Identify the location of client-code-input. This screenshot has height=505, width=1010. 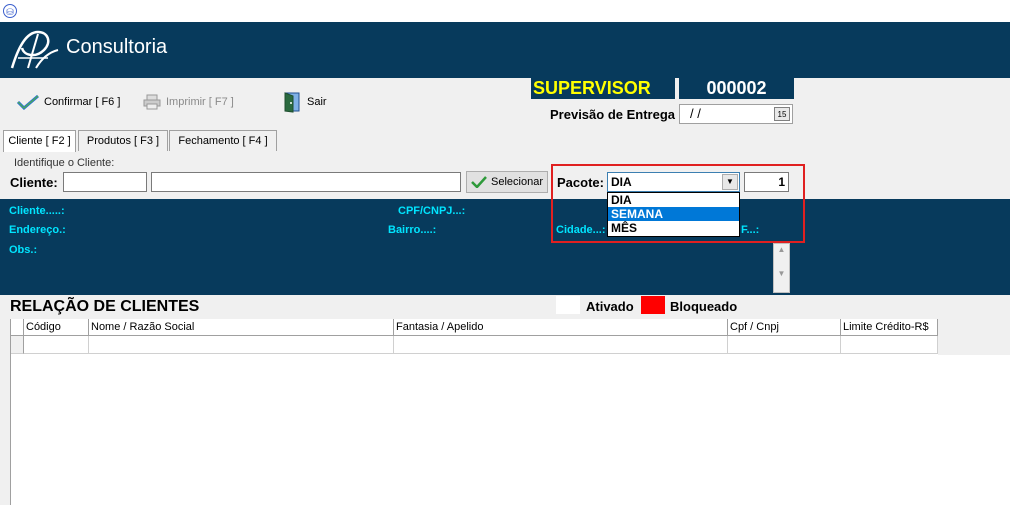
(105, 182).